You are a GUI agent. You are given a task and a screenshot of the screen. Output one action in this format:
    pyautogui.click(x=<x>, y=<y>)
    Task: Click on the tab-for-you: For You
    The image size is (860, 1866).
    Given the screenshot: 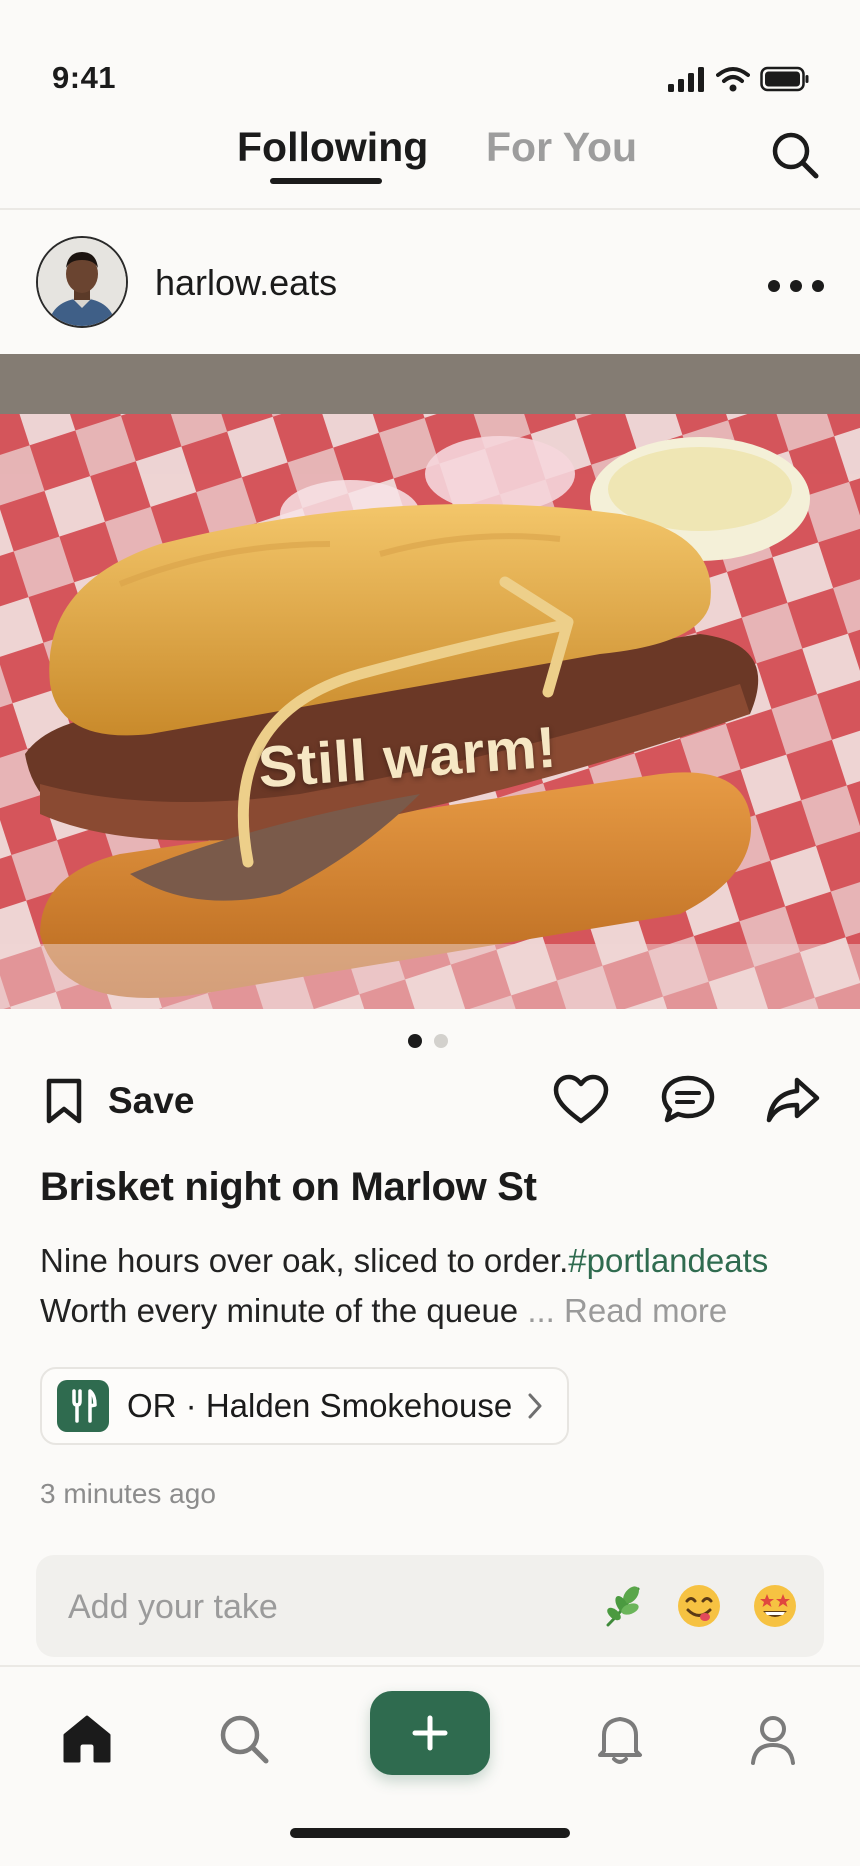 What is the action you would take?
    pyautogui.click(x=561, y=147)
    